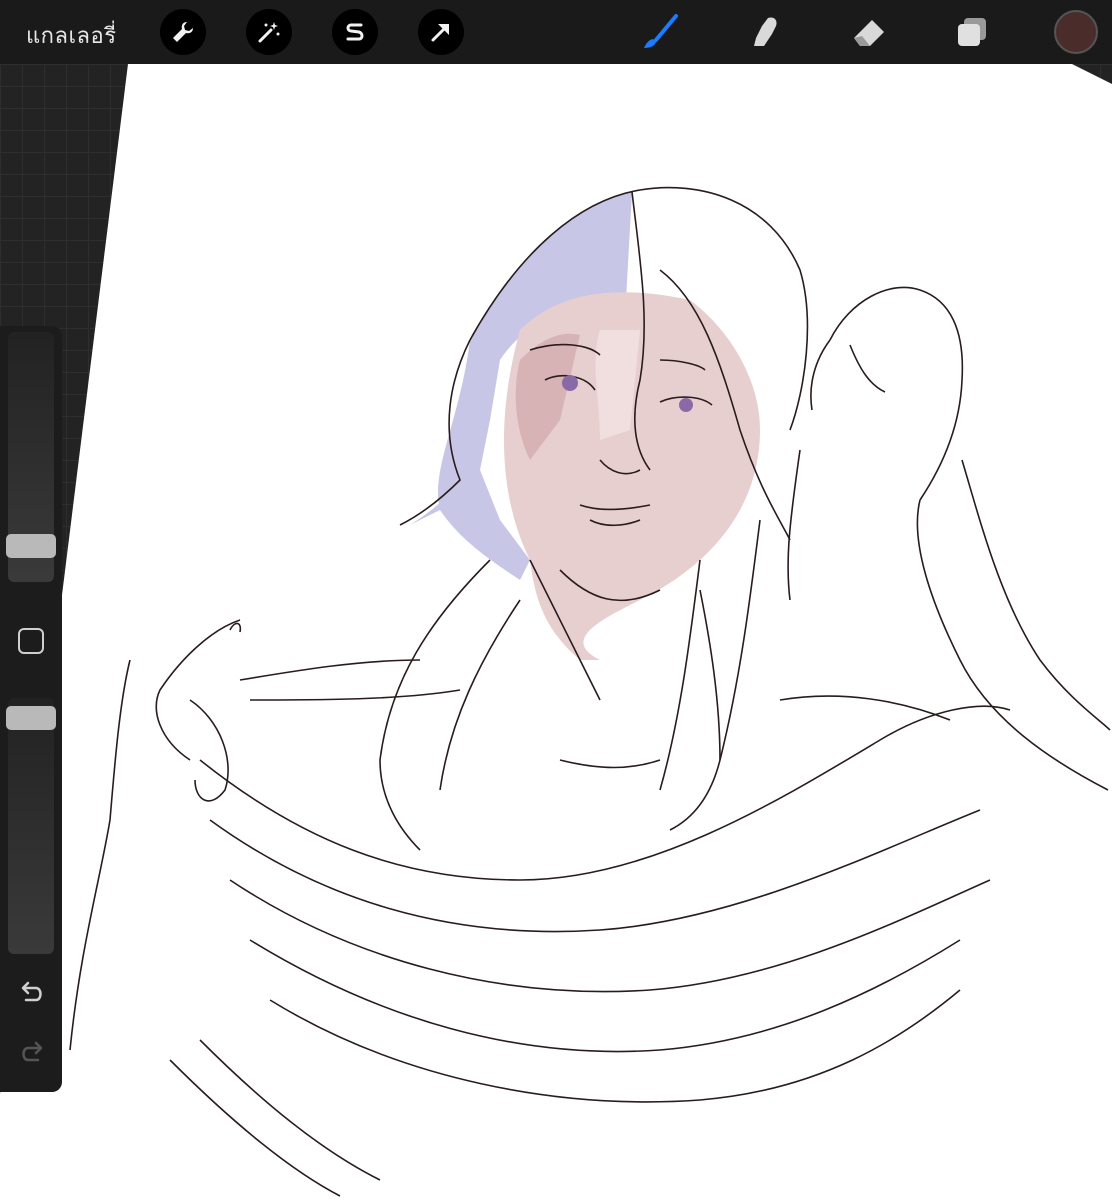 The width and height of the screenshot is (1112, 1200). What do you see at coordinates (1076, 32) in the screenshot?
I see `color-picker-button` at bounding box center [1076, 32].